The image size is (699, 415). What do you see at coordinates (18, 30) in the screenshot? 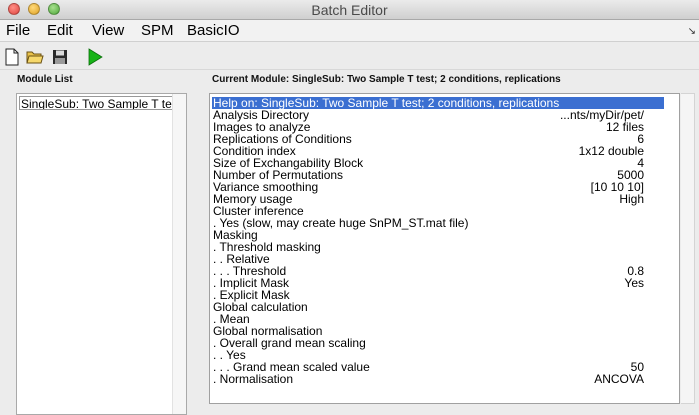
I see `menu-file: File` at bounding box center [18, 30].